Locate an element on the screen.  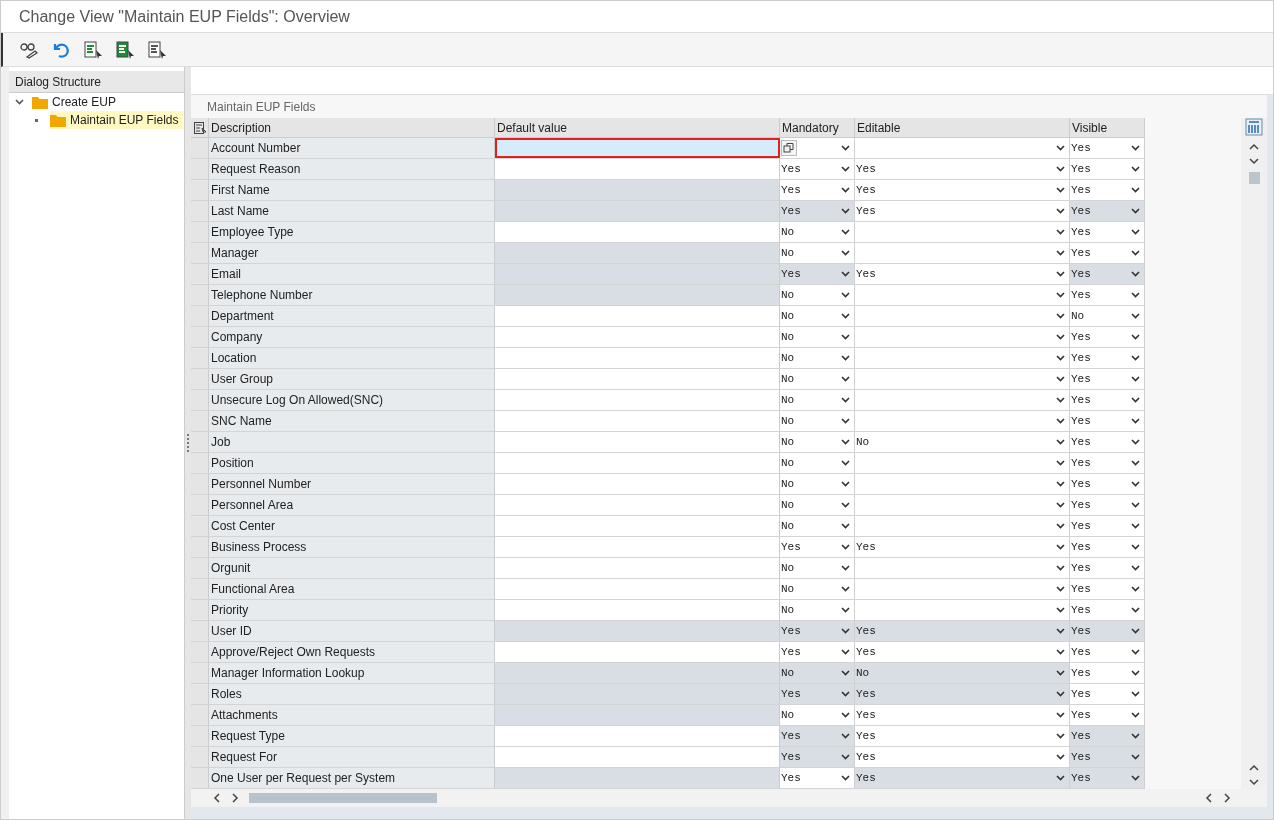
column-header: Description is located at coordinates (241, 127).